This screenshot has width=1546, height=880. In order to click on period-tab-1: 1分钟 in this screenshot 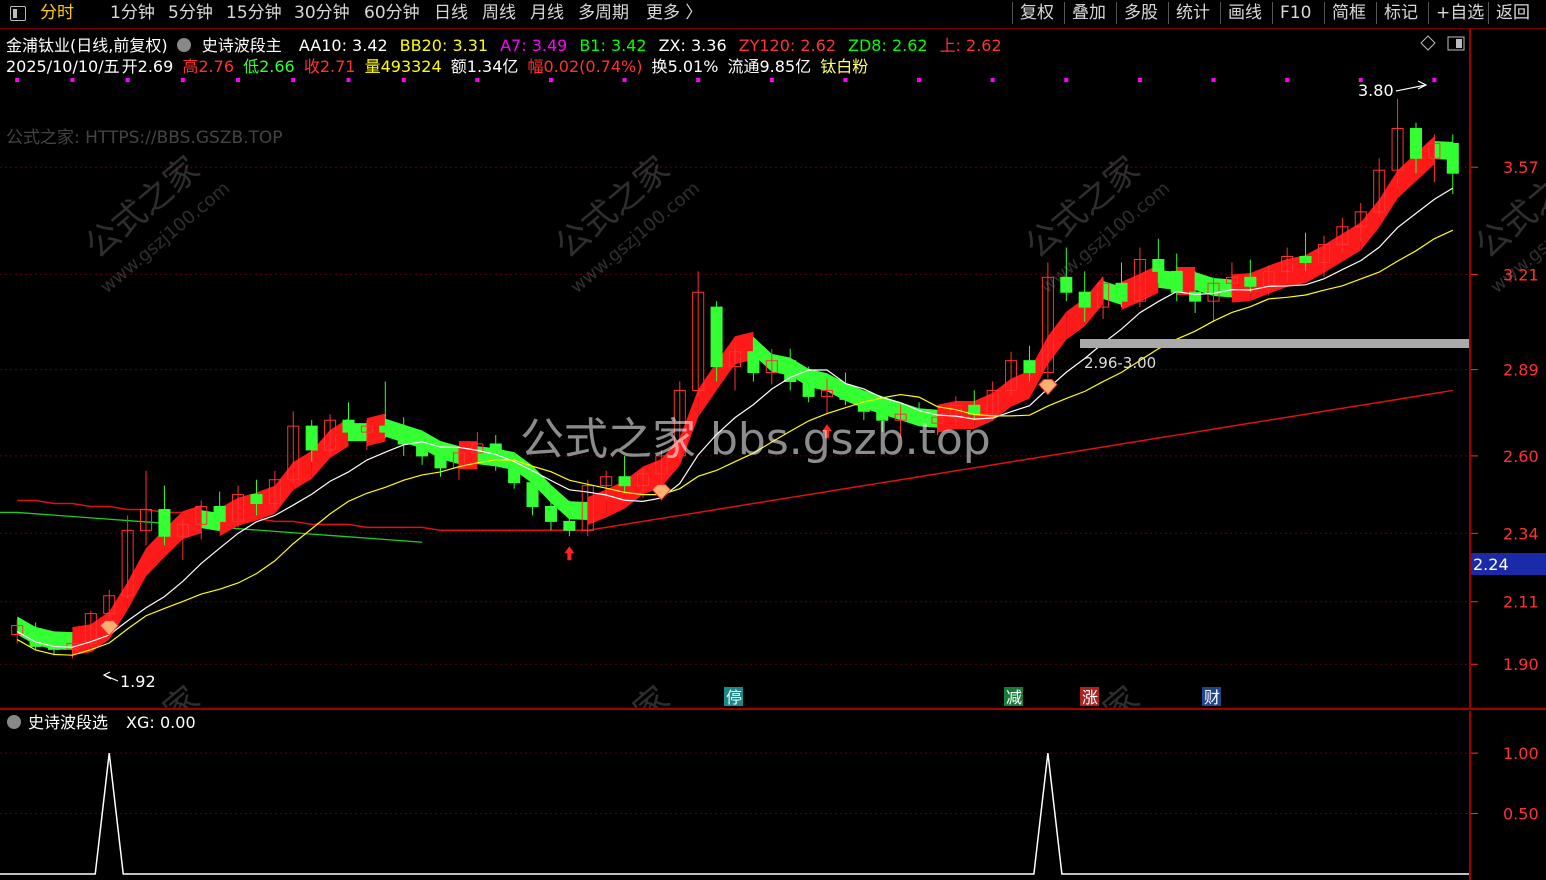, I will do `click(132, 13)`.